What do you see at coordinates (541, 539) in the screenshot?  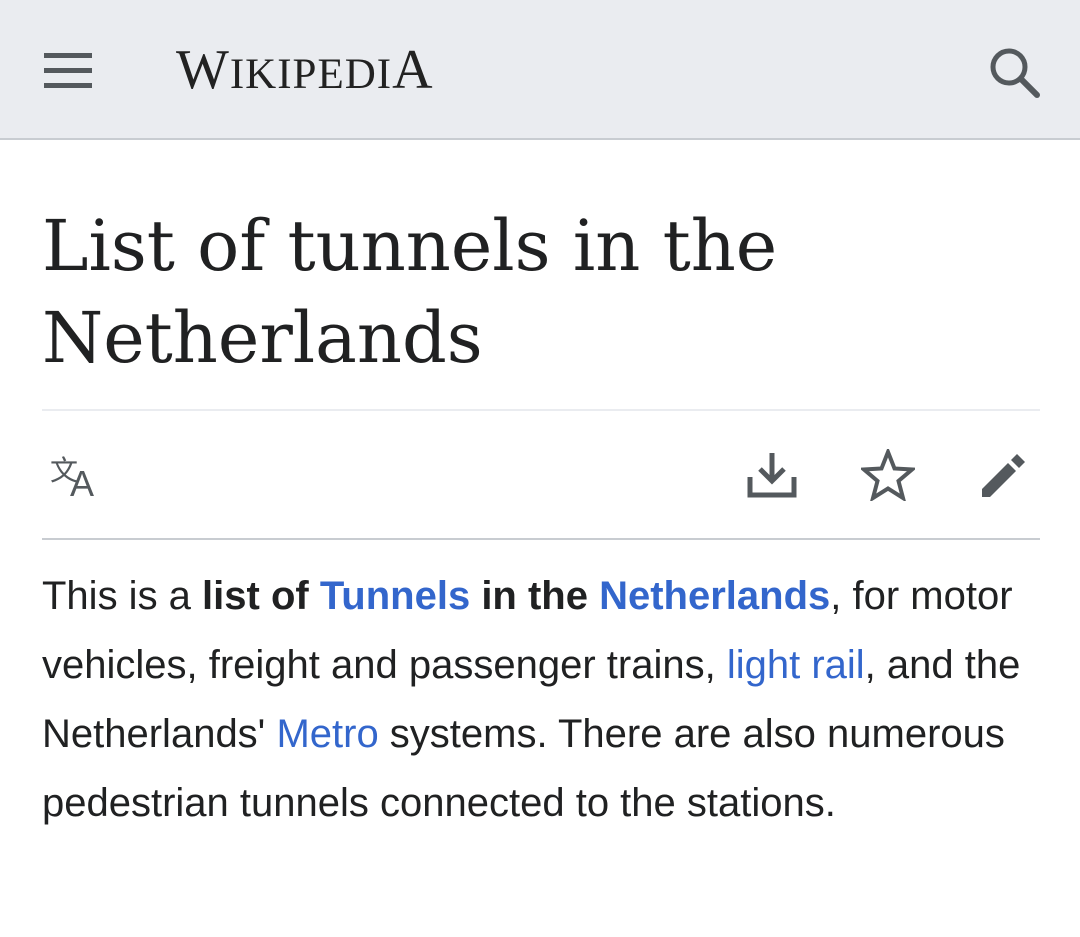 I see `actions-divider` at bounding box center [541, 539].